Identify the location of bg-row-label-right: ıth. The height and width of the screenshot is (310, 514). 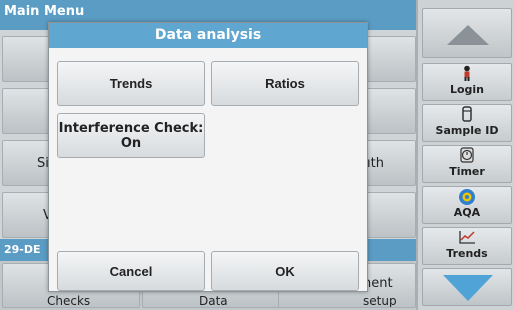
(375, 163).